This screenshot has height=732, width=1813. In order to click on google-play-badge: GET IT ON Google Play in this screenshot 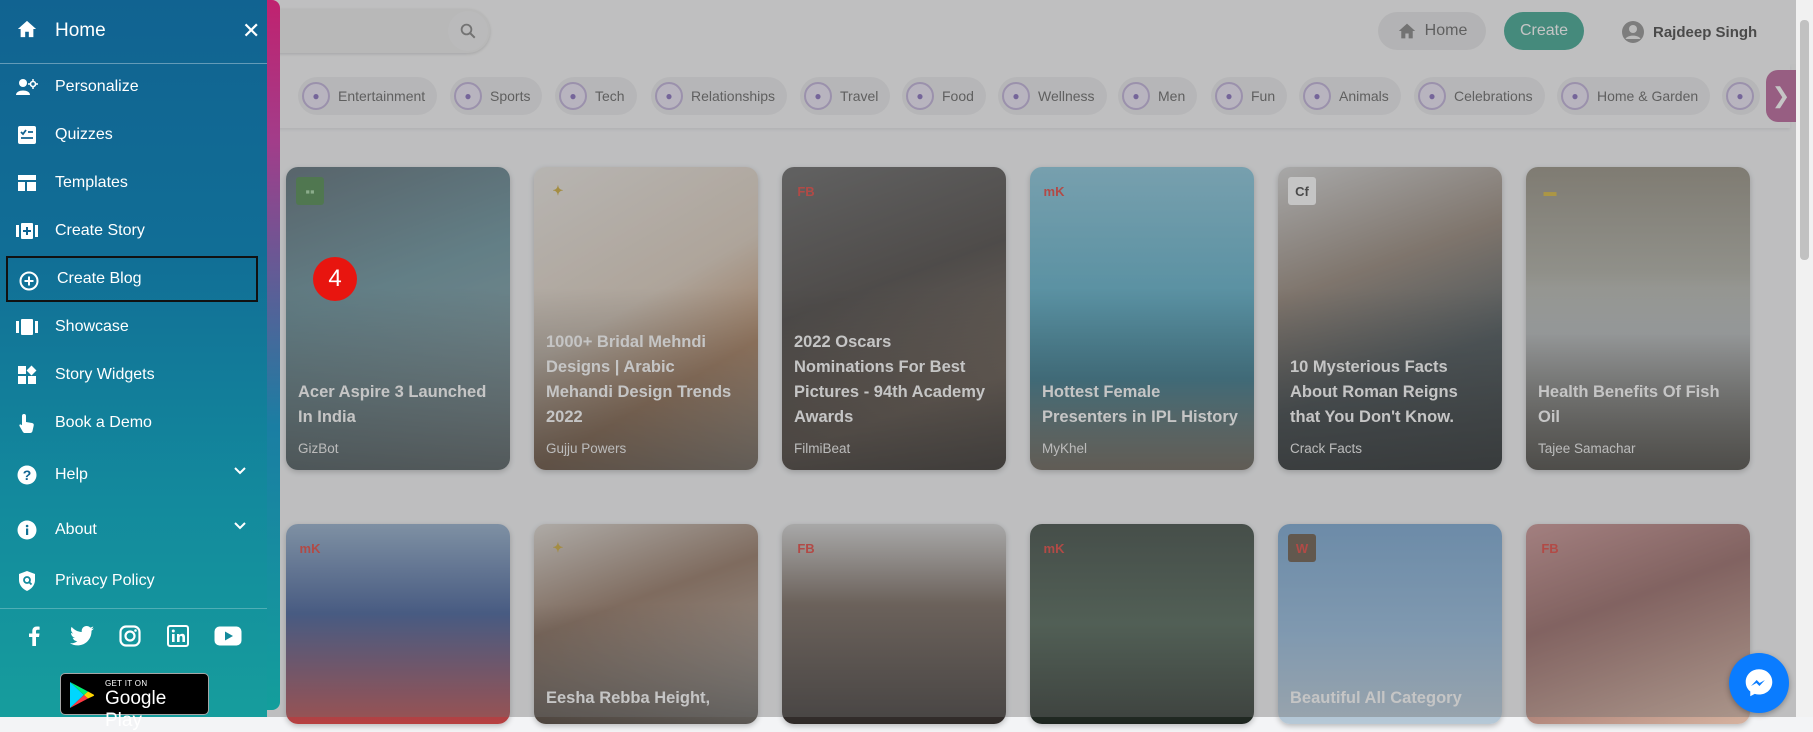, I will do `click(134, 702)`.